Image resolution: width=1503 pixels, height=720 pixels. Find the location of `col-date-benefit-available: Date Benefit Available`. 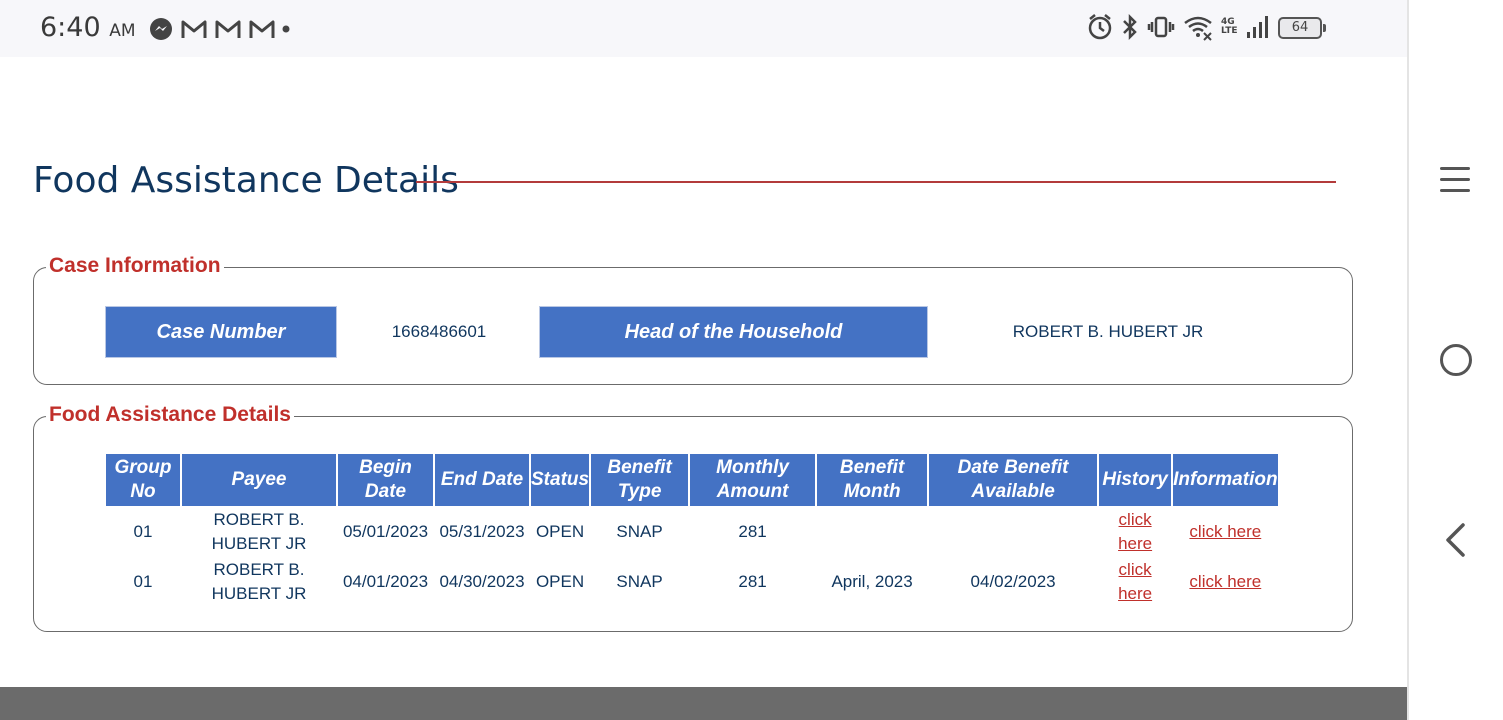

col-date-benefit-available: Date Benefit Available is located at coordinates (1013, 480).